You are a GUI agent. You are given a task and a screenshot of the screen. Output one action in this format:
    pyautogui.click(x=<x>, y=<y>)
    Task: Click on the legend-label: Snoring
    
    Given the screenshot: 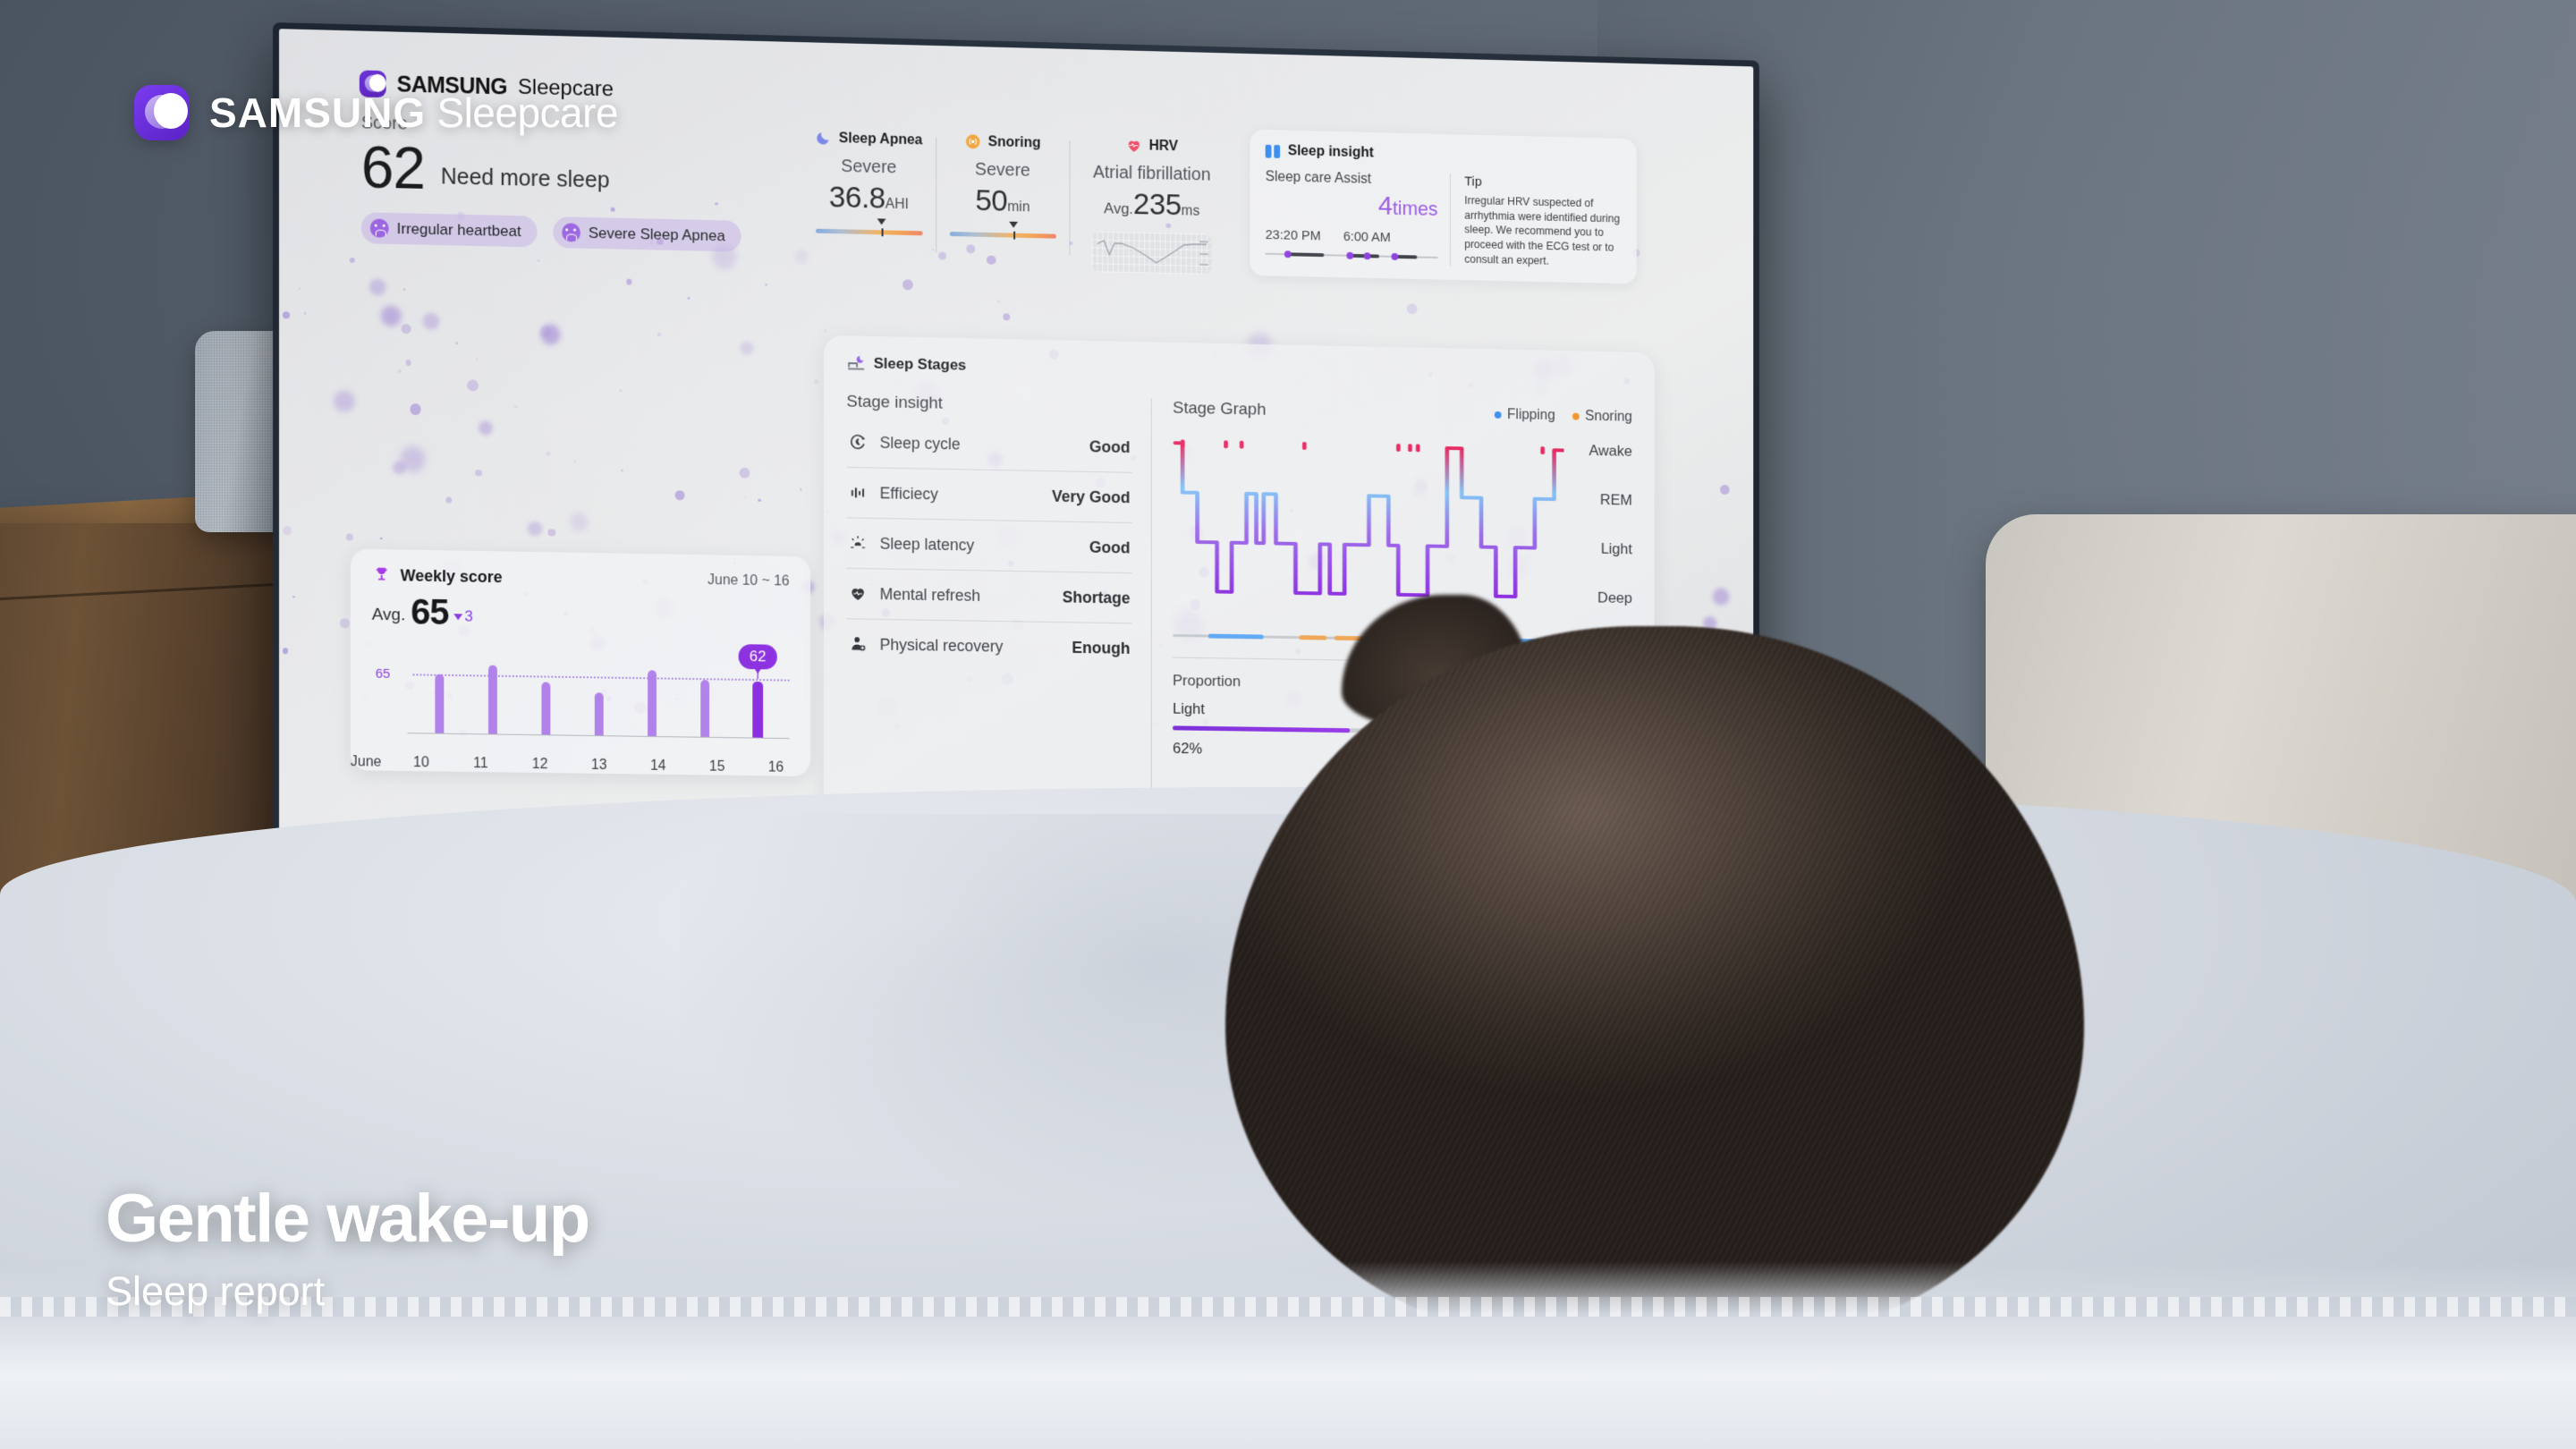 What is the action you would take?
    pyautogui.click(x=1608, y=417)
    